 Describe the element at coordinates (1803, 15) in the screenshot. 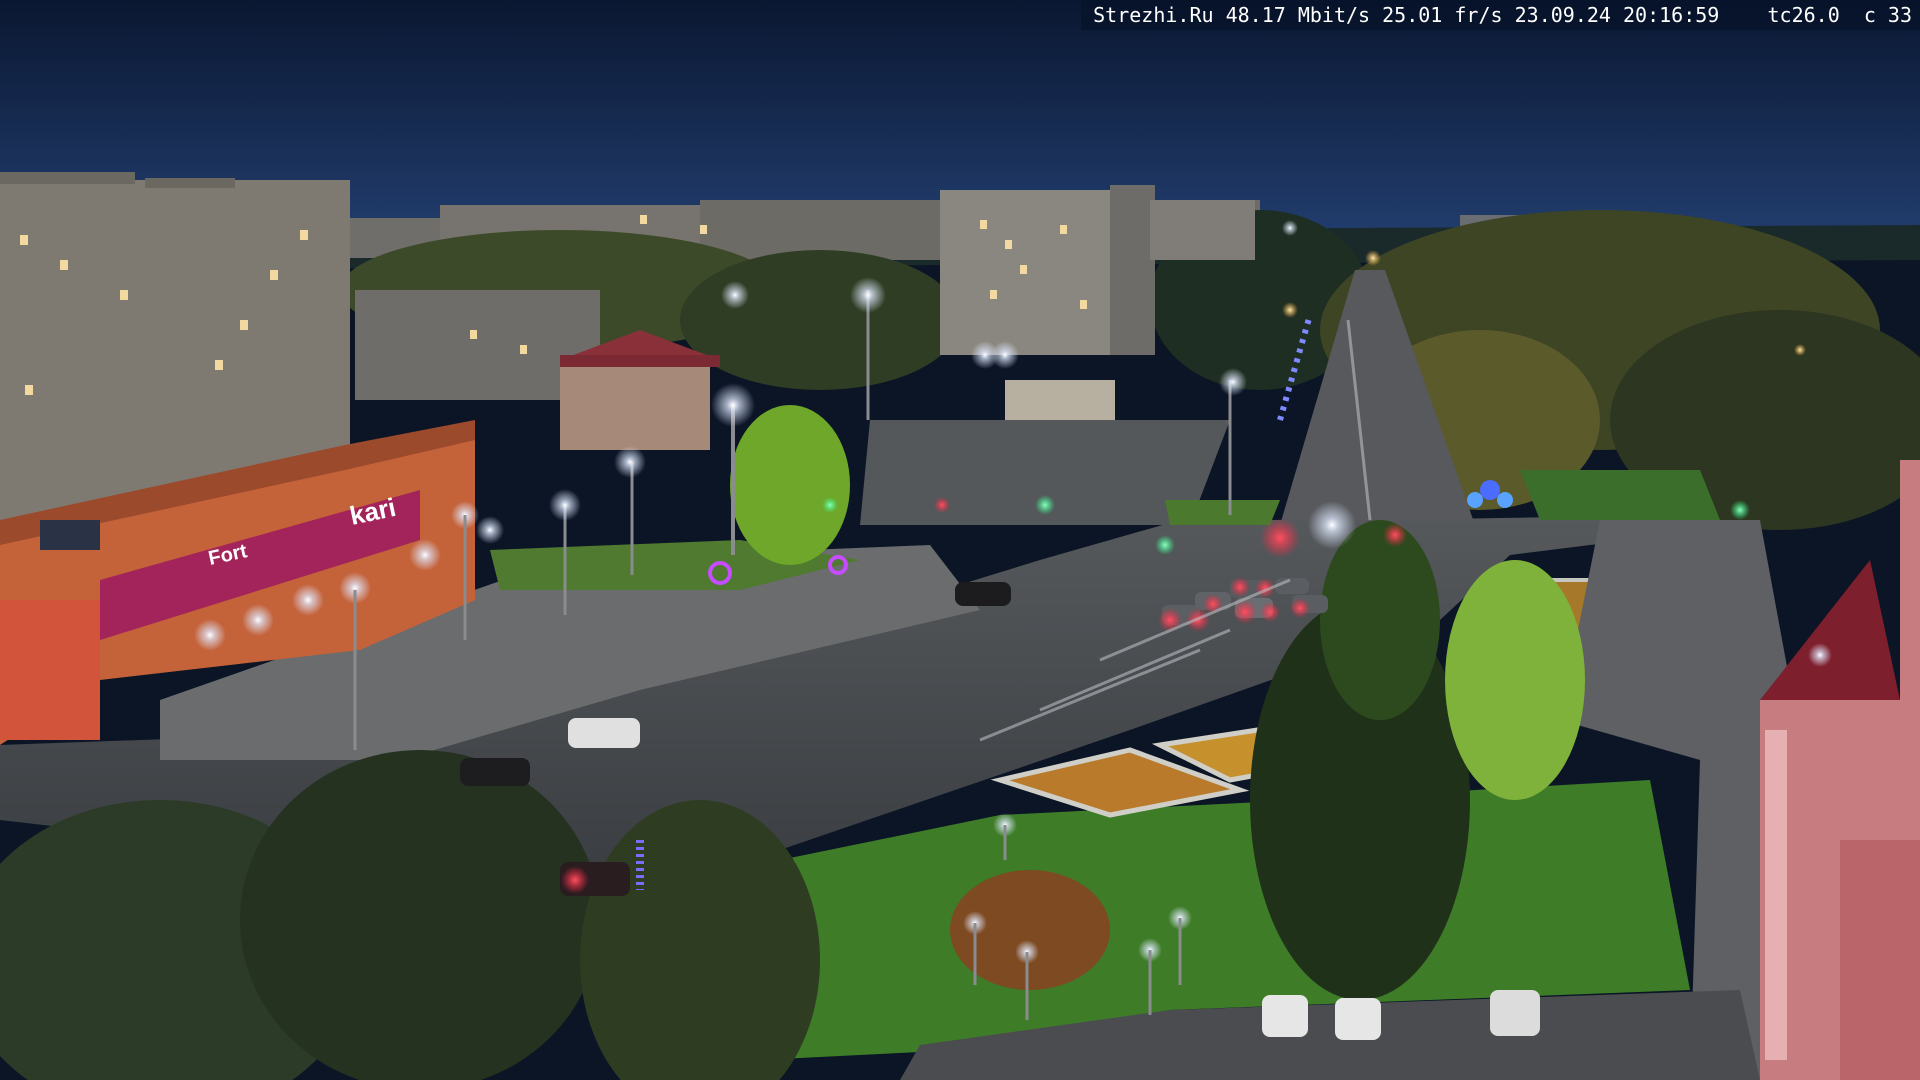

I see `overlay-temp: tc26.0` at that location.